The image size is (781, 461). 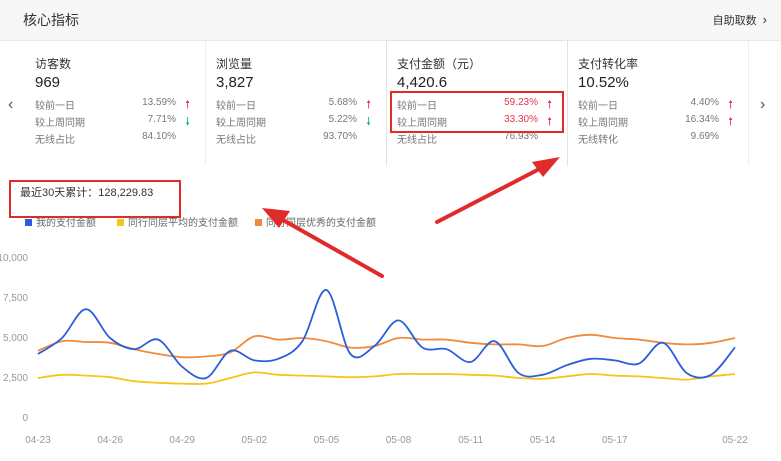 What do you see at coordinates (110, 440) in the screenshot?
I see `x-tick-label: 04-26` at bounding box center [110, 440].